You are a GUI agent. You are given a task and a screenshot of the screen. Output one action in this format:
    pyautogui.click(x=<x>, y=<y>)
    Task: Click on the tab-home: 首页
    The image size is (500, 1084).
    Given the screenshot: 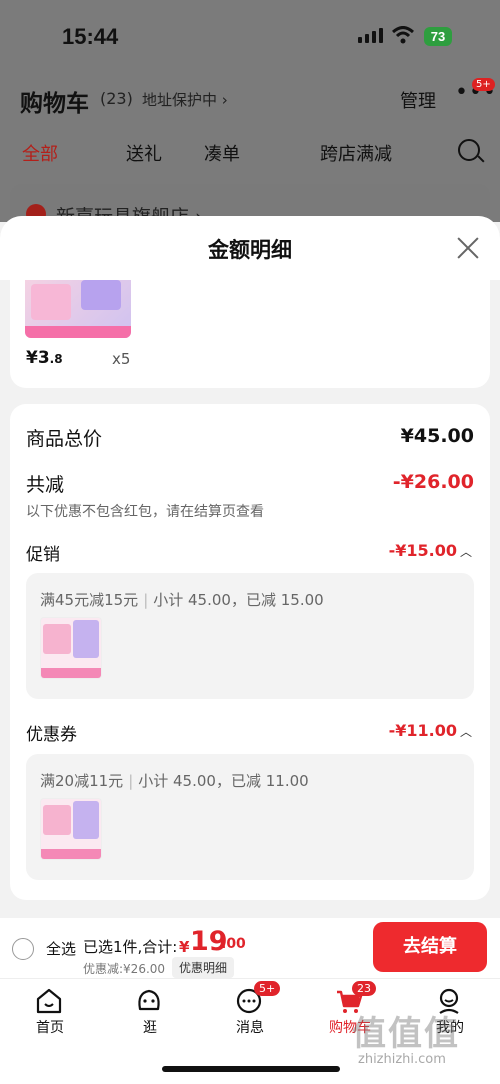 What is the action you would take?
    pyautogui.click(x=50, y=1009)
    